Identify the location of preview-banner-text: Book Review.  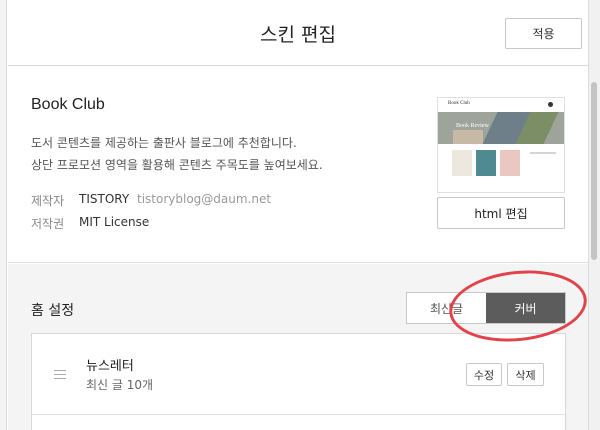
(472, 126).